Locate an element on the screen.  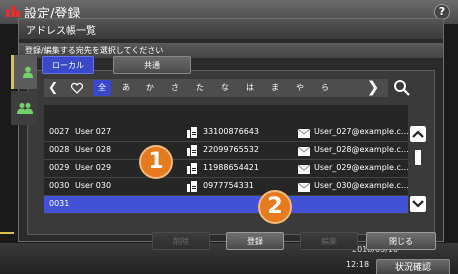
index-ta: た is located at coordinates (200, 88).